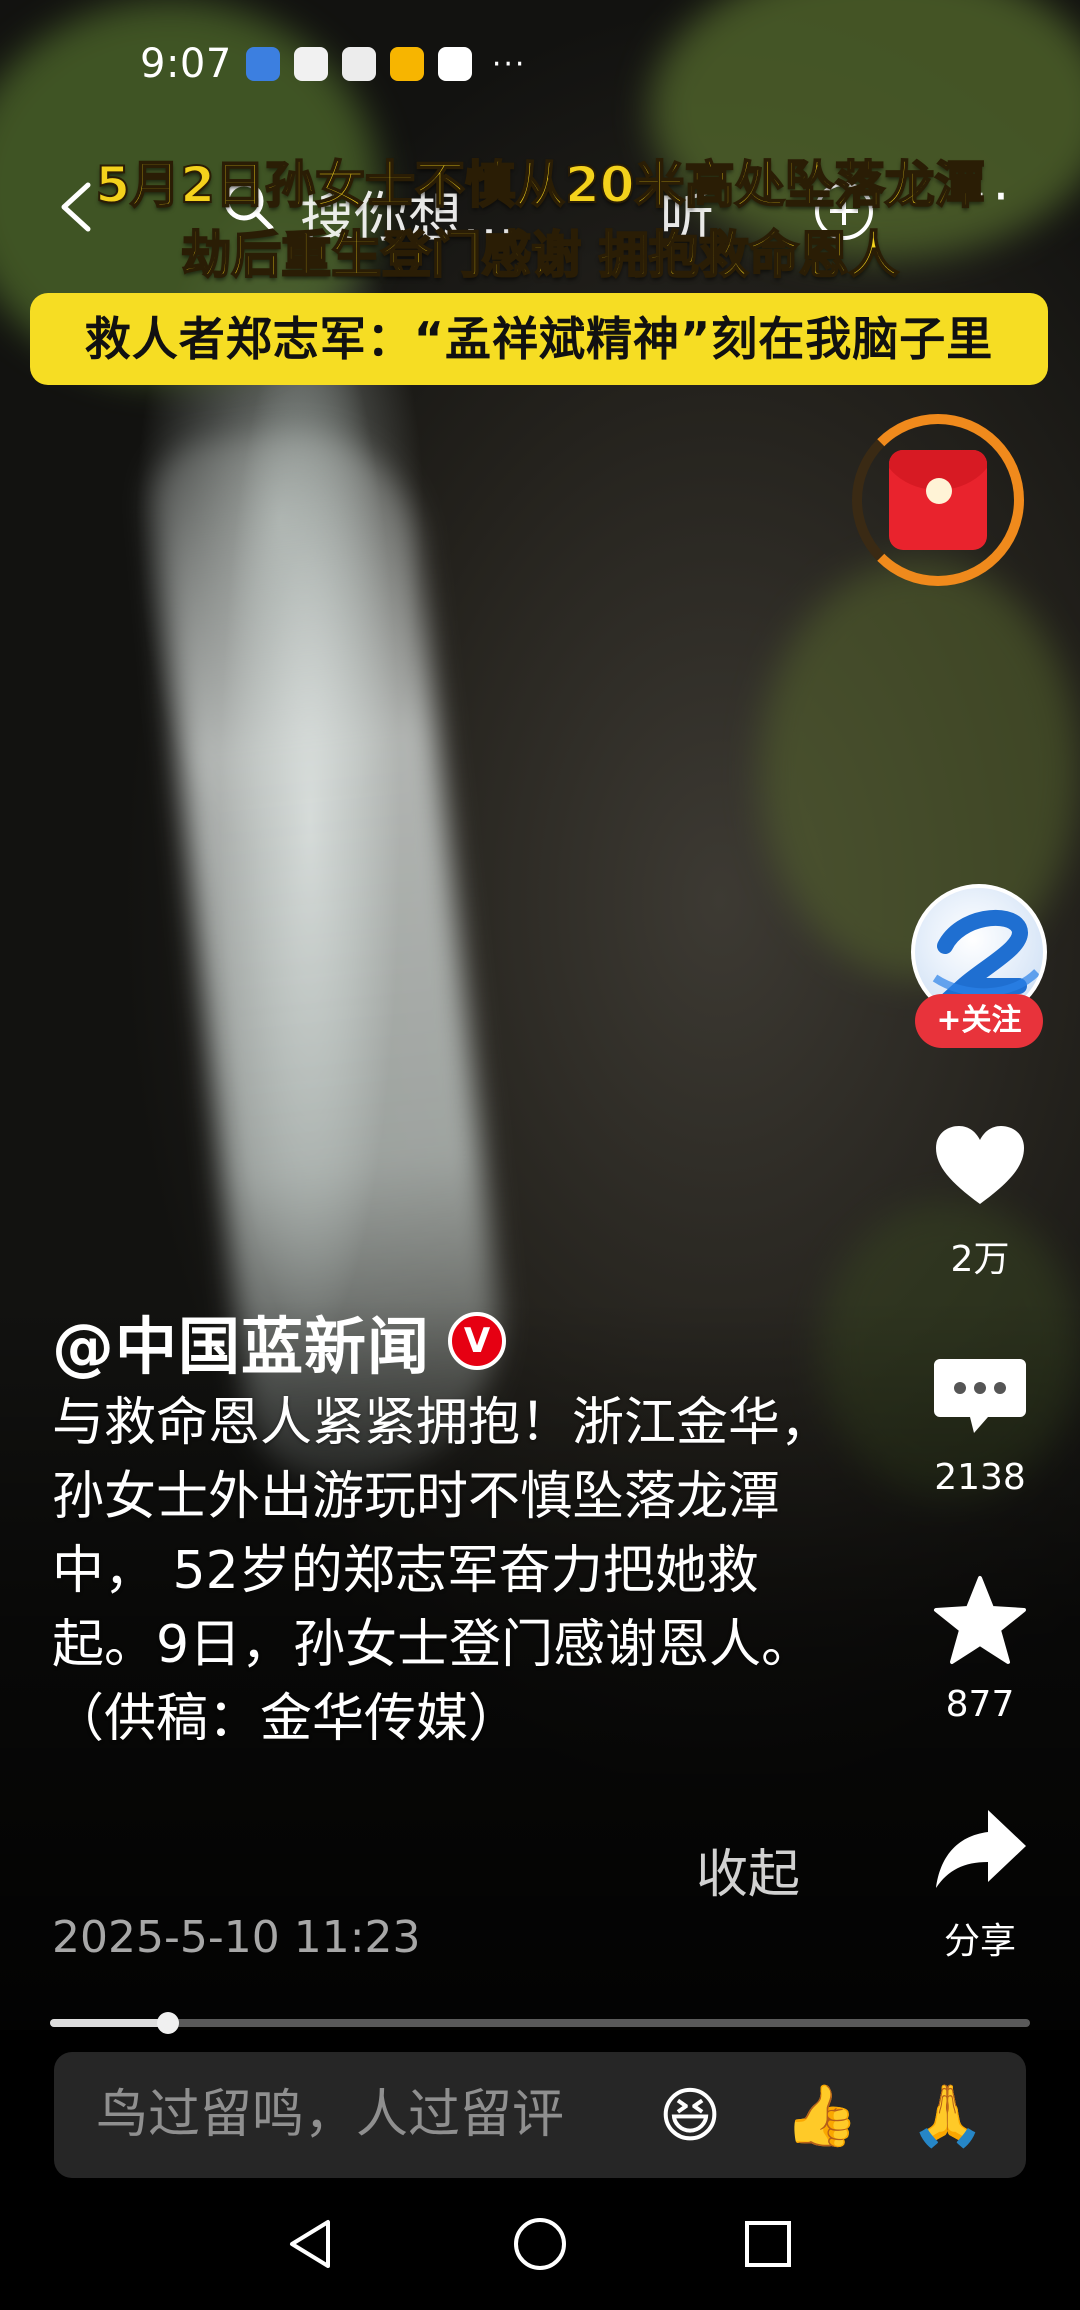 The height and width of the screenshot is (2310, 1080). What do you see at coordinates (330, 2115) in the screenshot?
I see `comment-input: 鸟过留鸣，人过留评` at bounding box center [330, 2115].